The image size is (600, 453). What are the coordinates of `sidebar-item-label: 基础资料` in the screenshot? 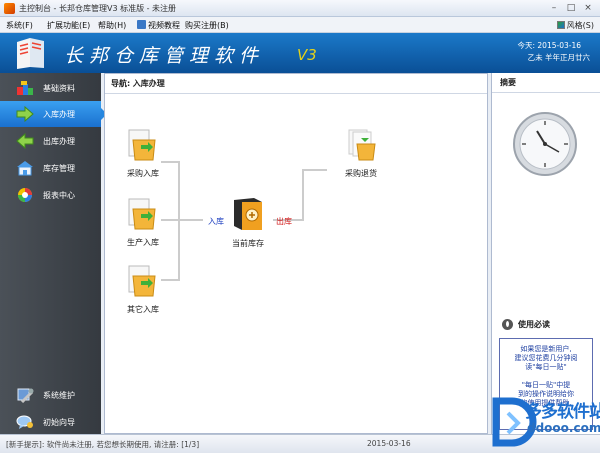 It's located at (59, 88).